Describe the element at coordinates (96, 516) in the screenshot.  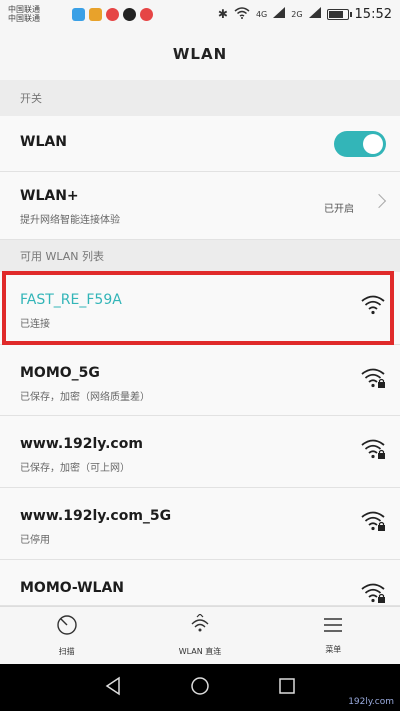
I see `network-ssid: www.192ly.com_5G` at that location.